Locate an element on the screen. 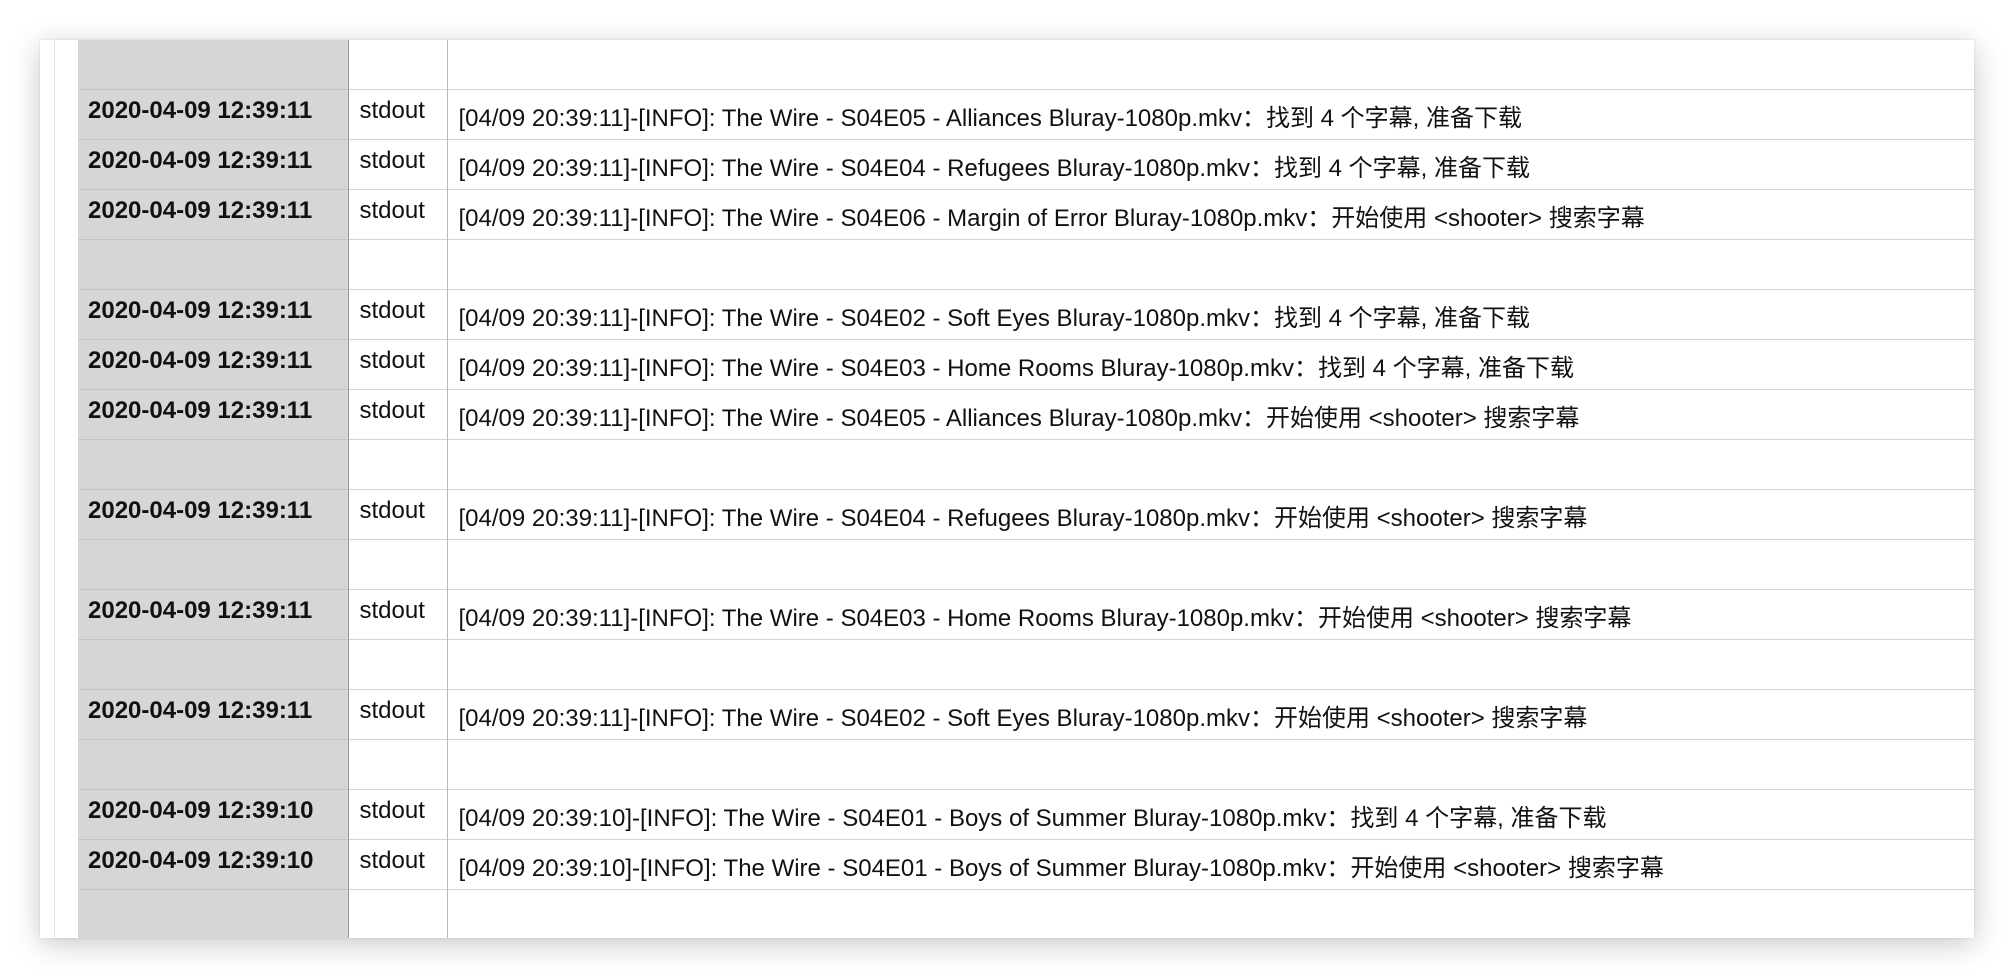  gutter-divider is located at coordinates (54, 489).